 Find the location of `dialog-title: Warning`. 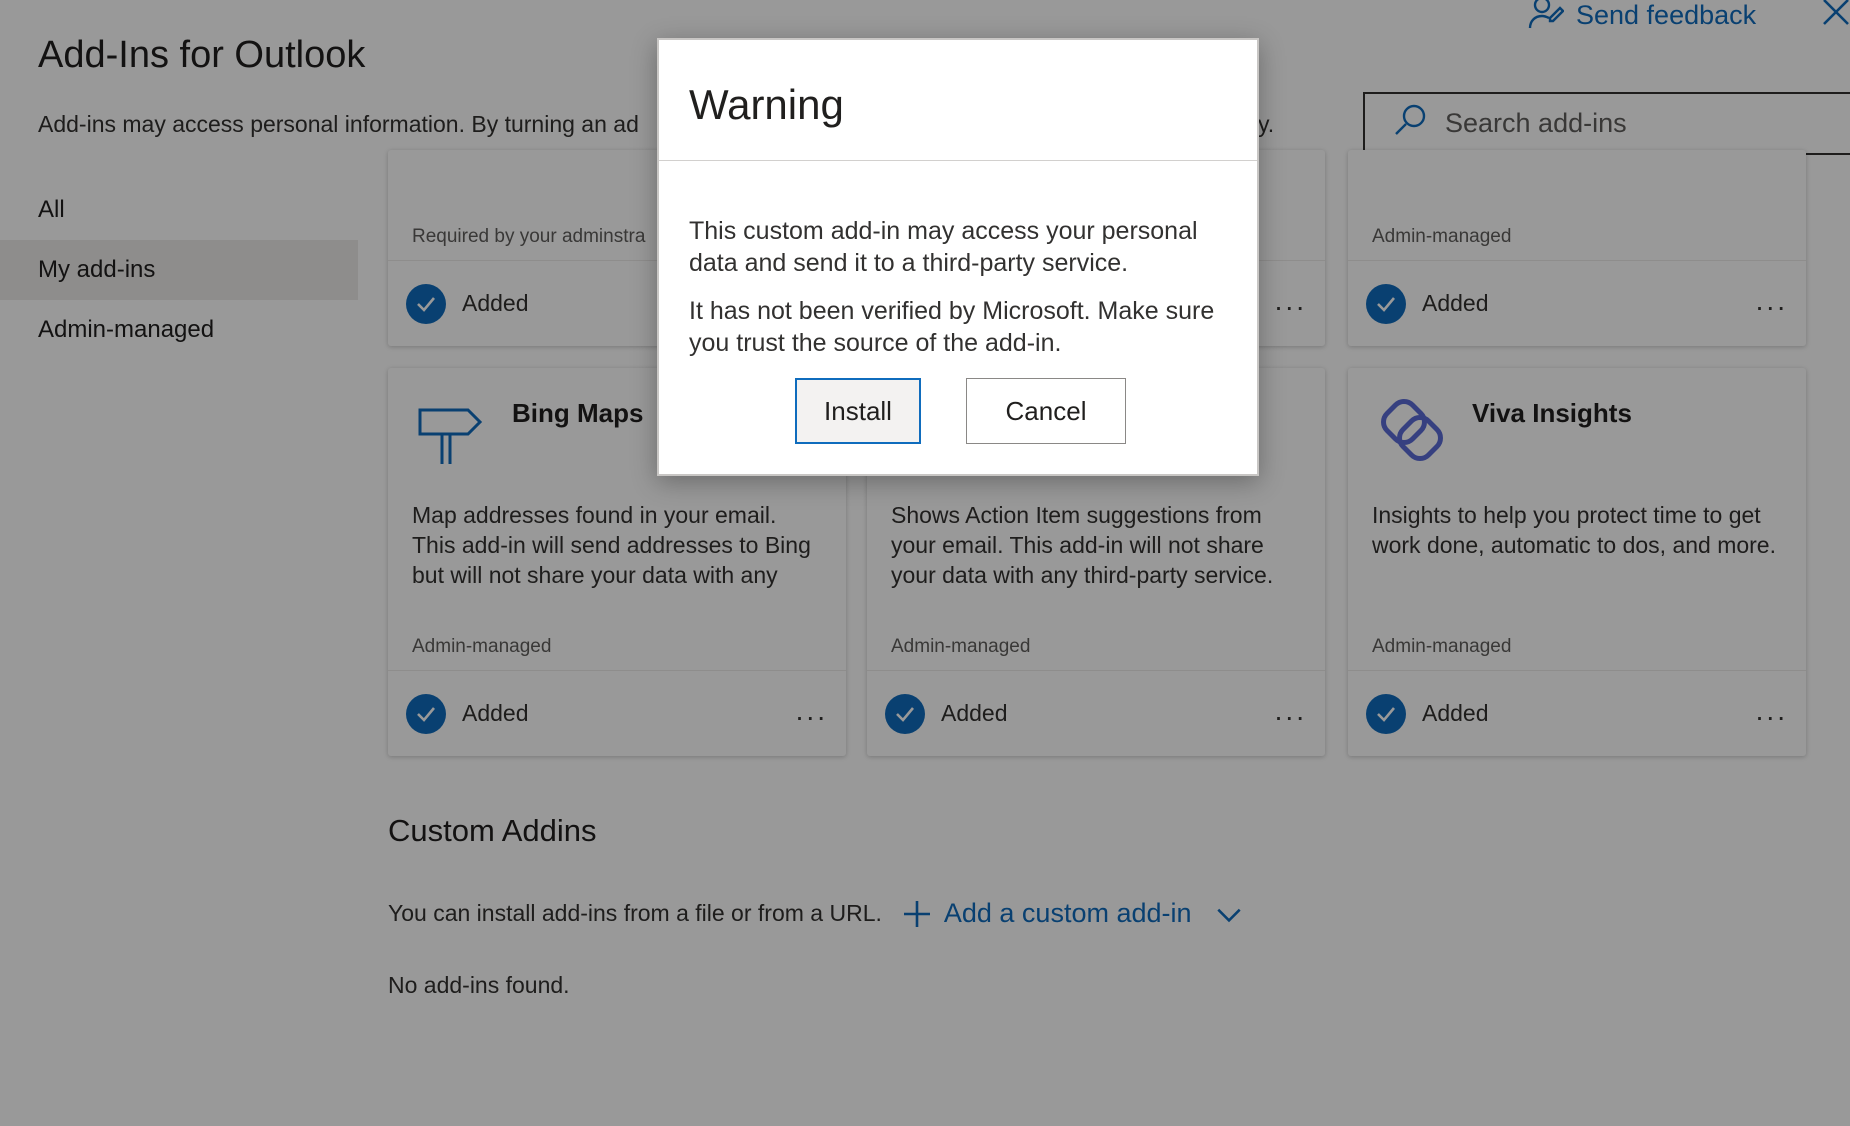

dialog-title: Warning is located at coordinates (766, 104).